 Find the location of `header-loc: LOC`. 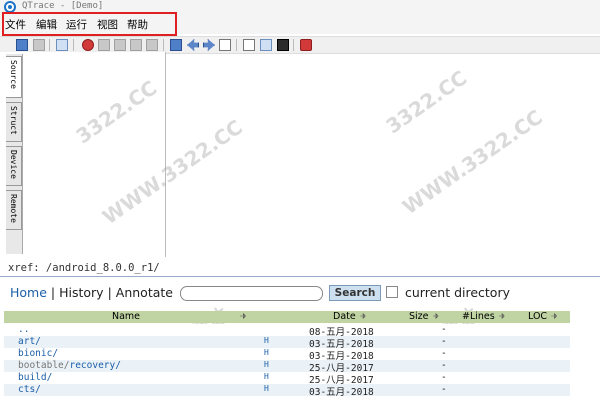

header-loc: LOC is located at coordinates (543, 316).